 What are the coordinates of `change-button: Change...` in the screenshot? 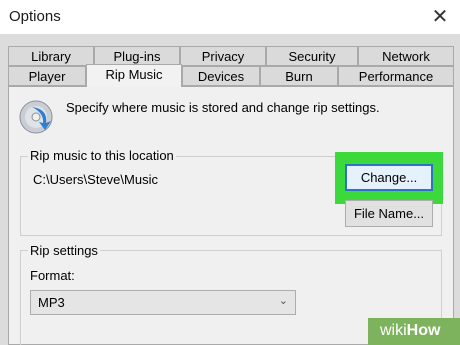 It's located at (389, 177).